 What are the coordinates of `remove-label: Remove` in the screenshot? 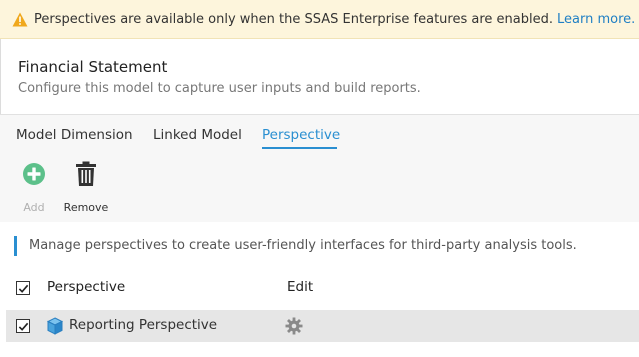 It's located at (86, 207).